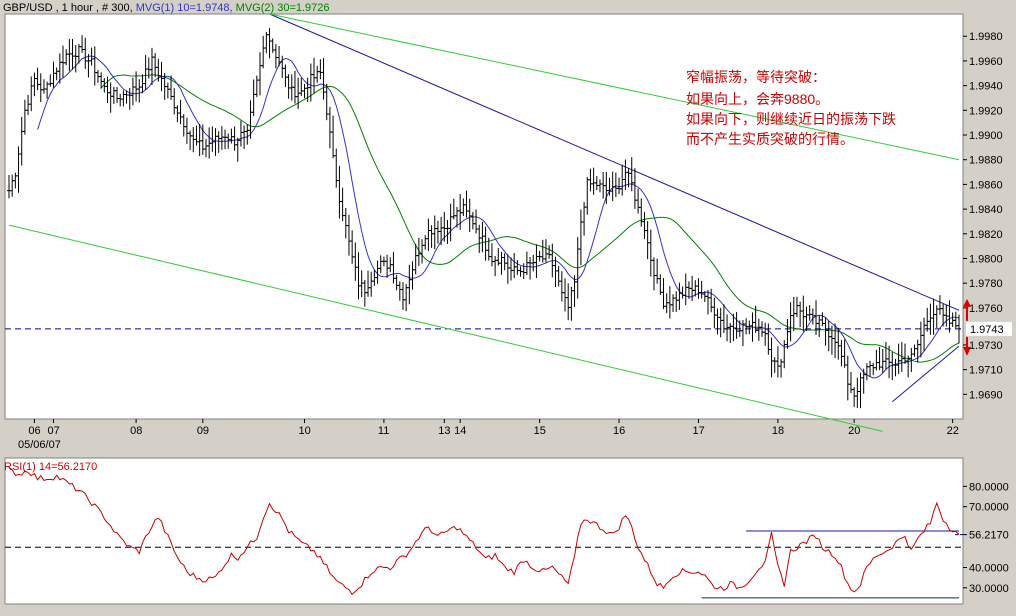  I want to click on price-tick-label: 1.9860, so click(986, 185).